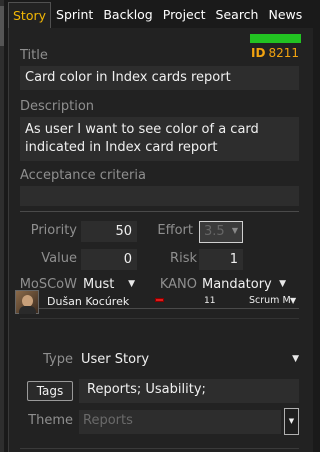  I want to click on tab-backlog: Backlog, so click(127, 15).